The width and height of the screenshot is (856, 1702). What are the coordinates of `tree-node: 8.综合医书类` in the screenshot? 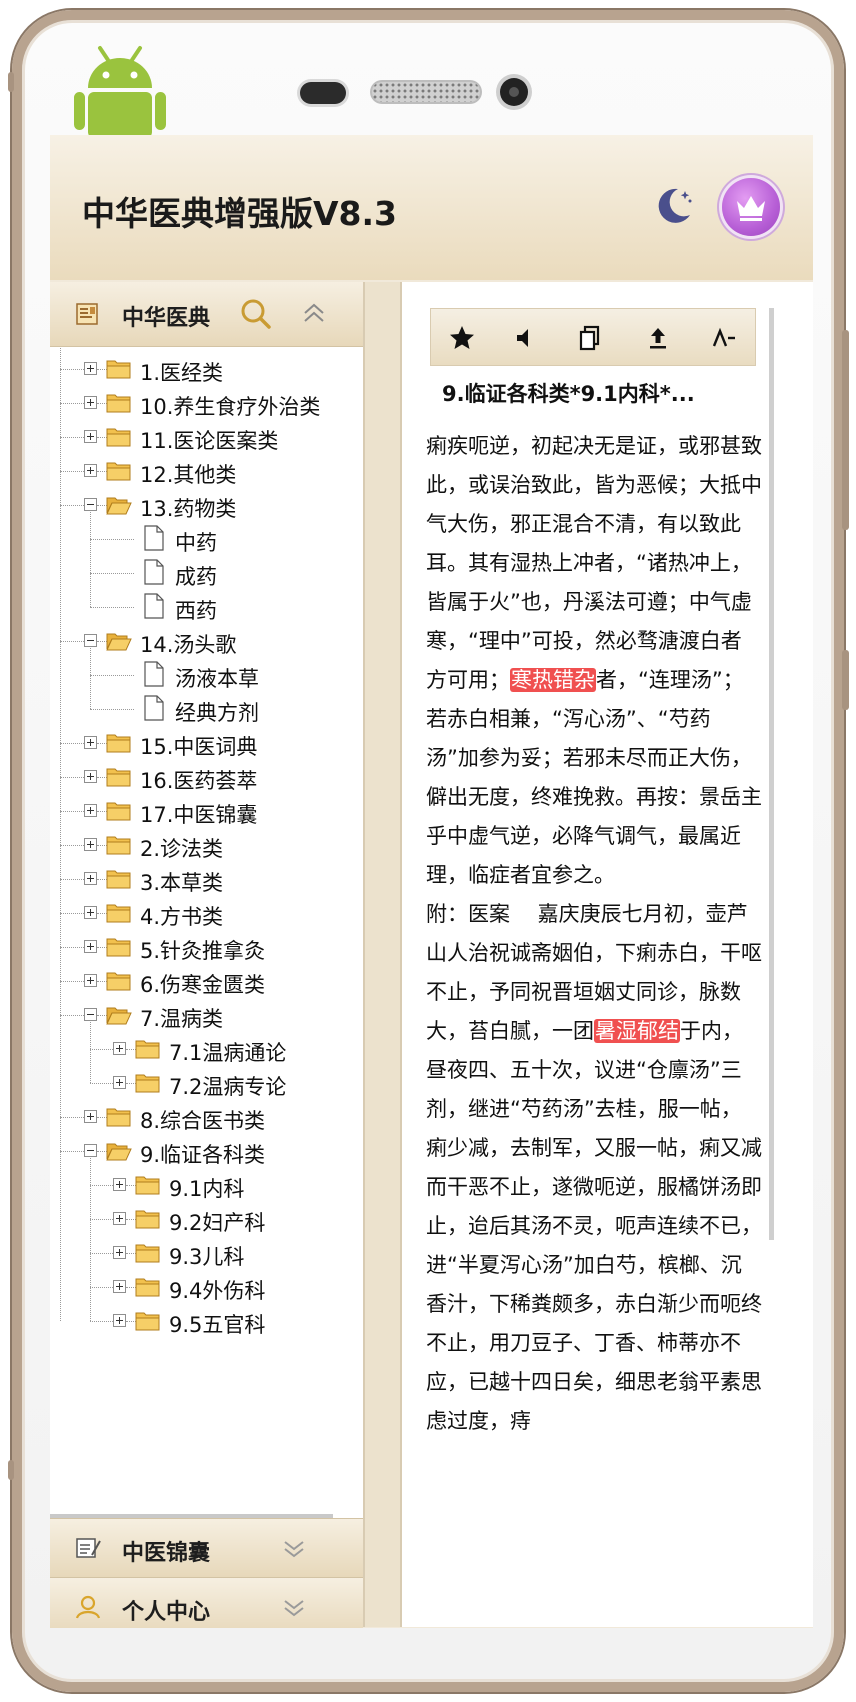 It's located at (200, 1118).